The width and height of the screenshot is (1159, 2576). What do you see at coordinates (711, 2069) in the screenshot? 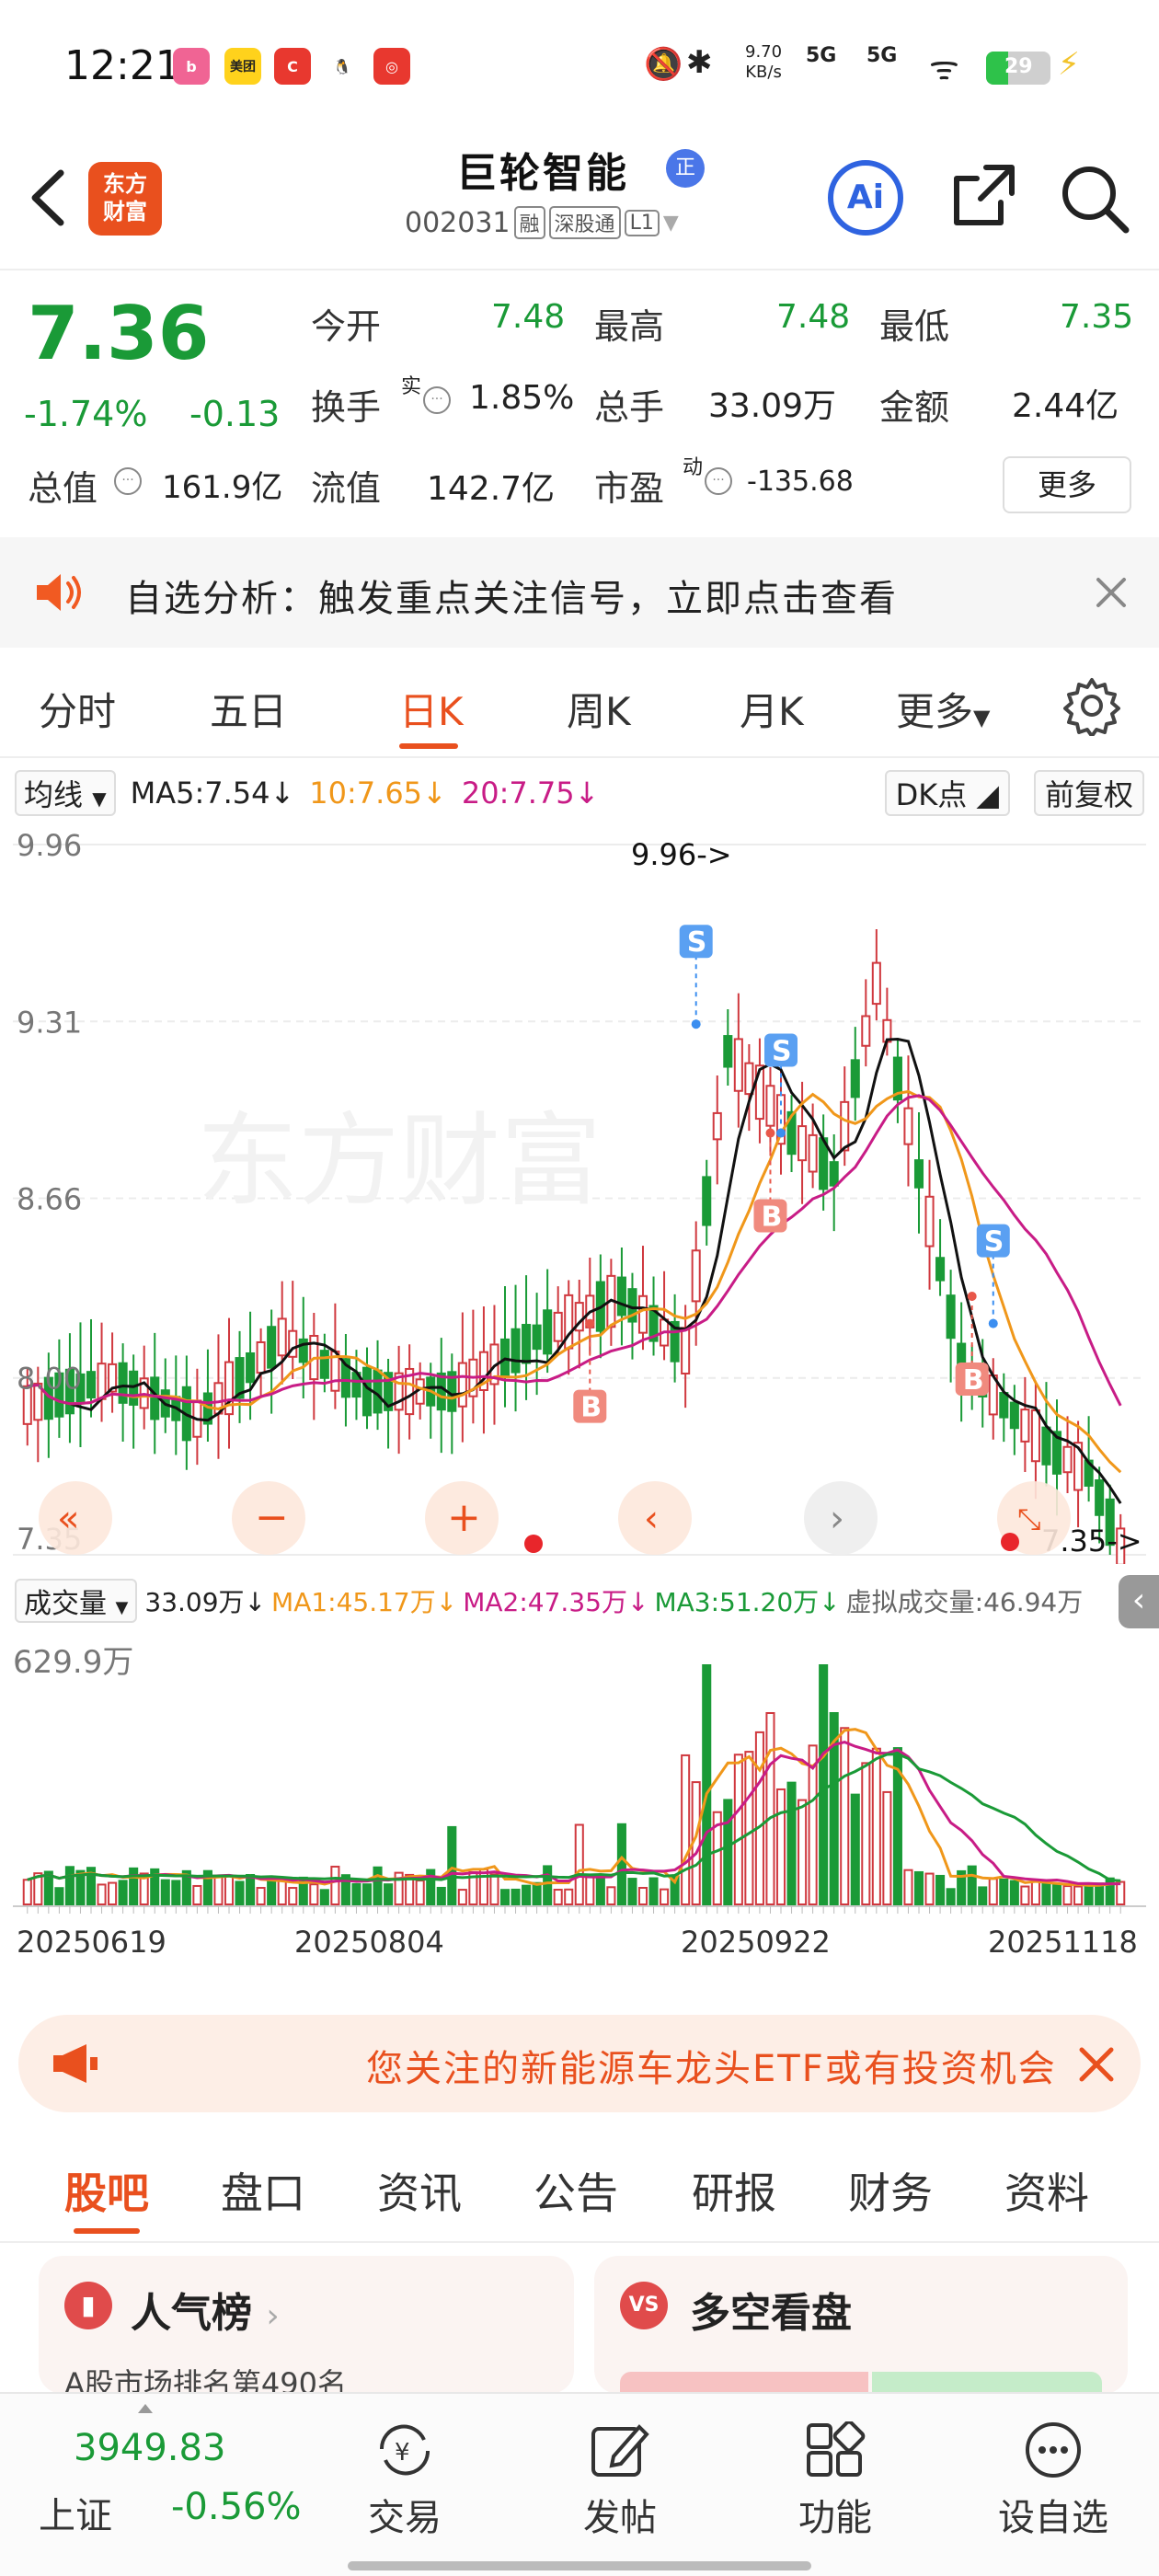
I see `banner-text: 您关注的新能源车龙头ETF或有投资机会` at bounding box center [711, 2069].